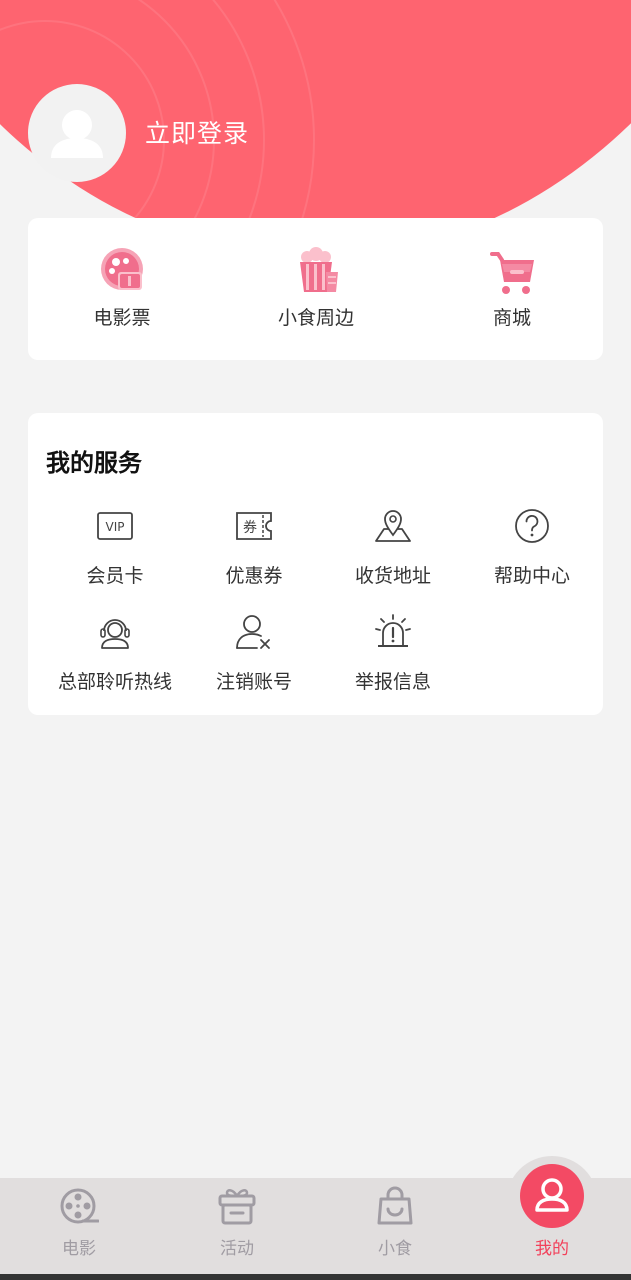 The height and width of the screenshot is (1280, 631). Describe the element at coordinates (115, 550) in the screenshot. I see `service-membership-card: VIP 会员卡` at that location.